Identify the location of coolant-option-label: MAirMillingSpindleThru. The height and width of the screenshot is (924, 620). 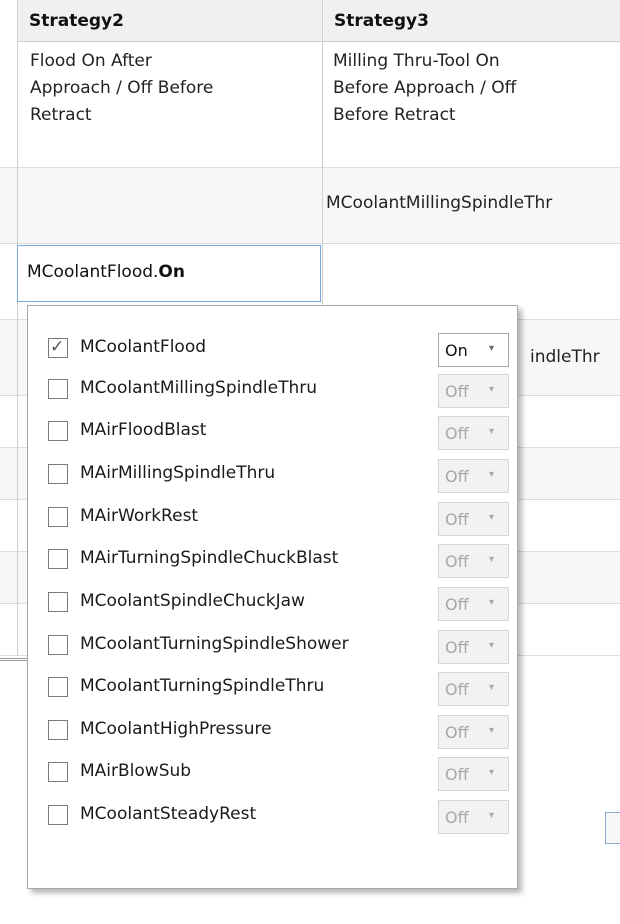
(178, 473).